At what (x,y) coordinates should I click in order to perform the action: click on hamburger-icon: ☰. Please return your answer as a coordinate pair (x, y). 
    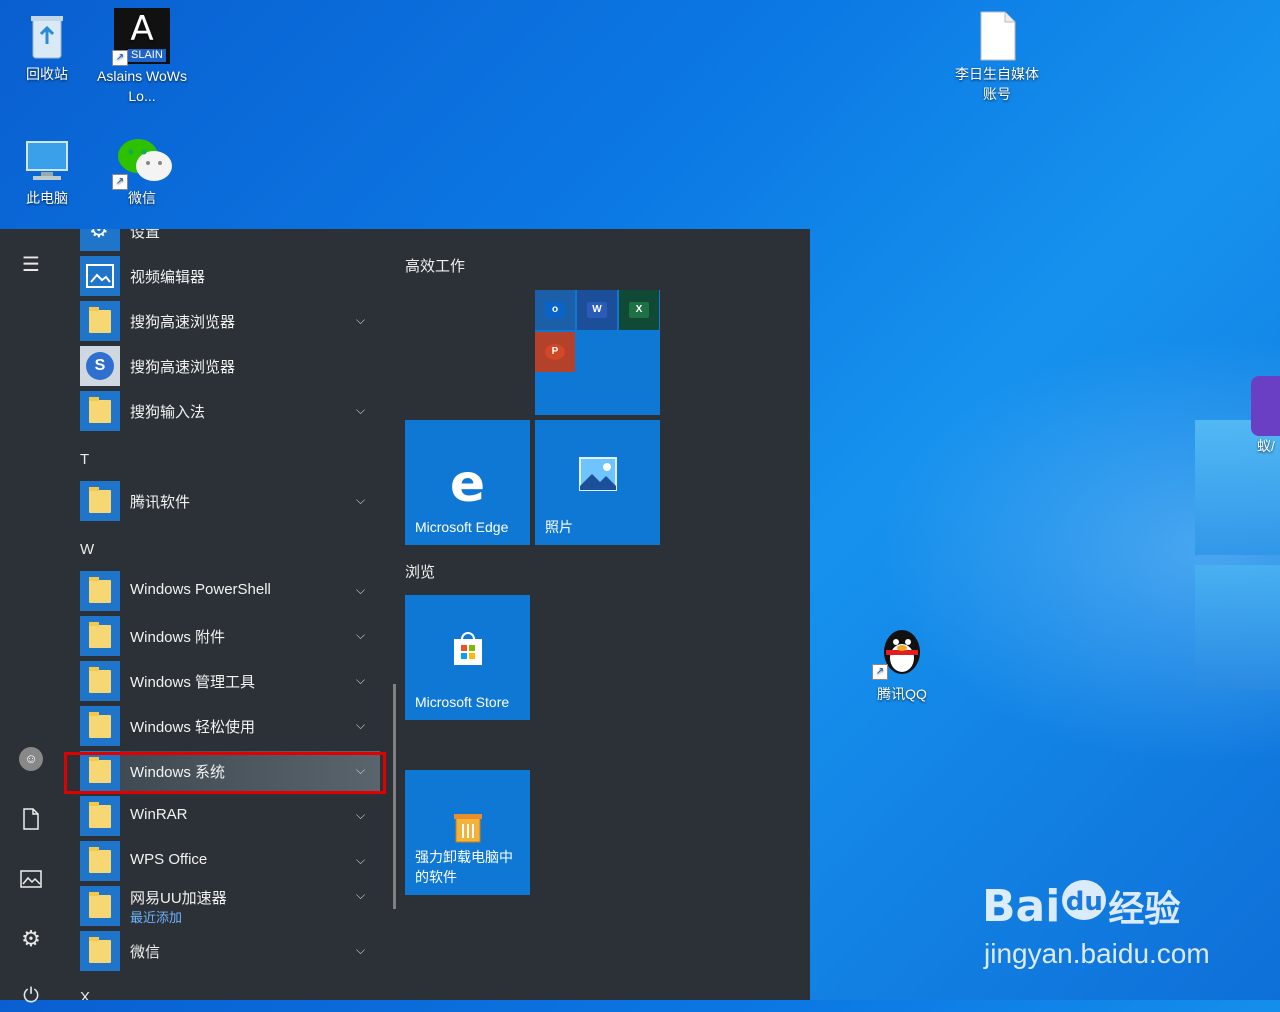
    Looking at the image, I should click on (31, 264).